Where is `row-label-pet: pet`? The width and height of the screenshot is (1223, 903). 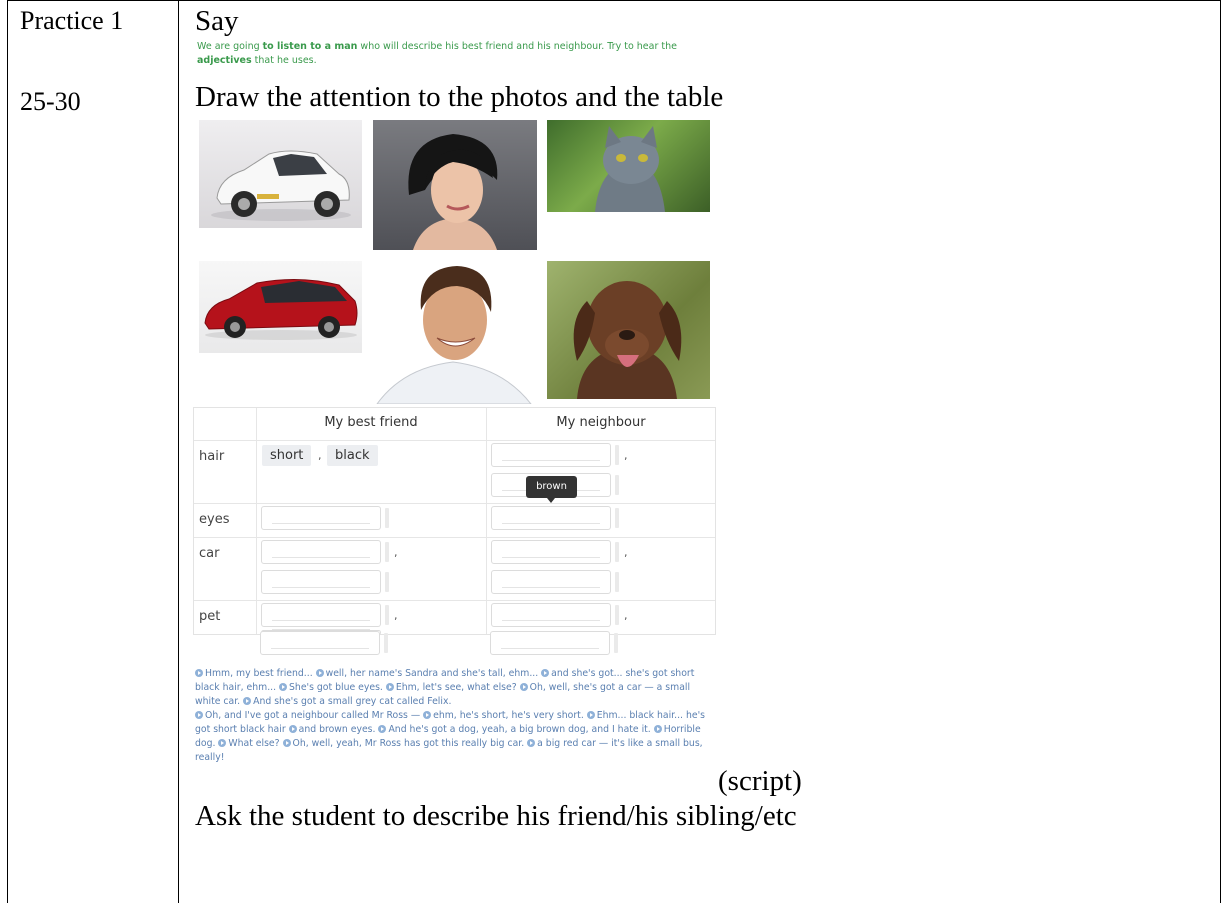 row-label-pet: pet is located at coordinates (210, 616).